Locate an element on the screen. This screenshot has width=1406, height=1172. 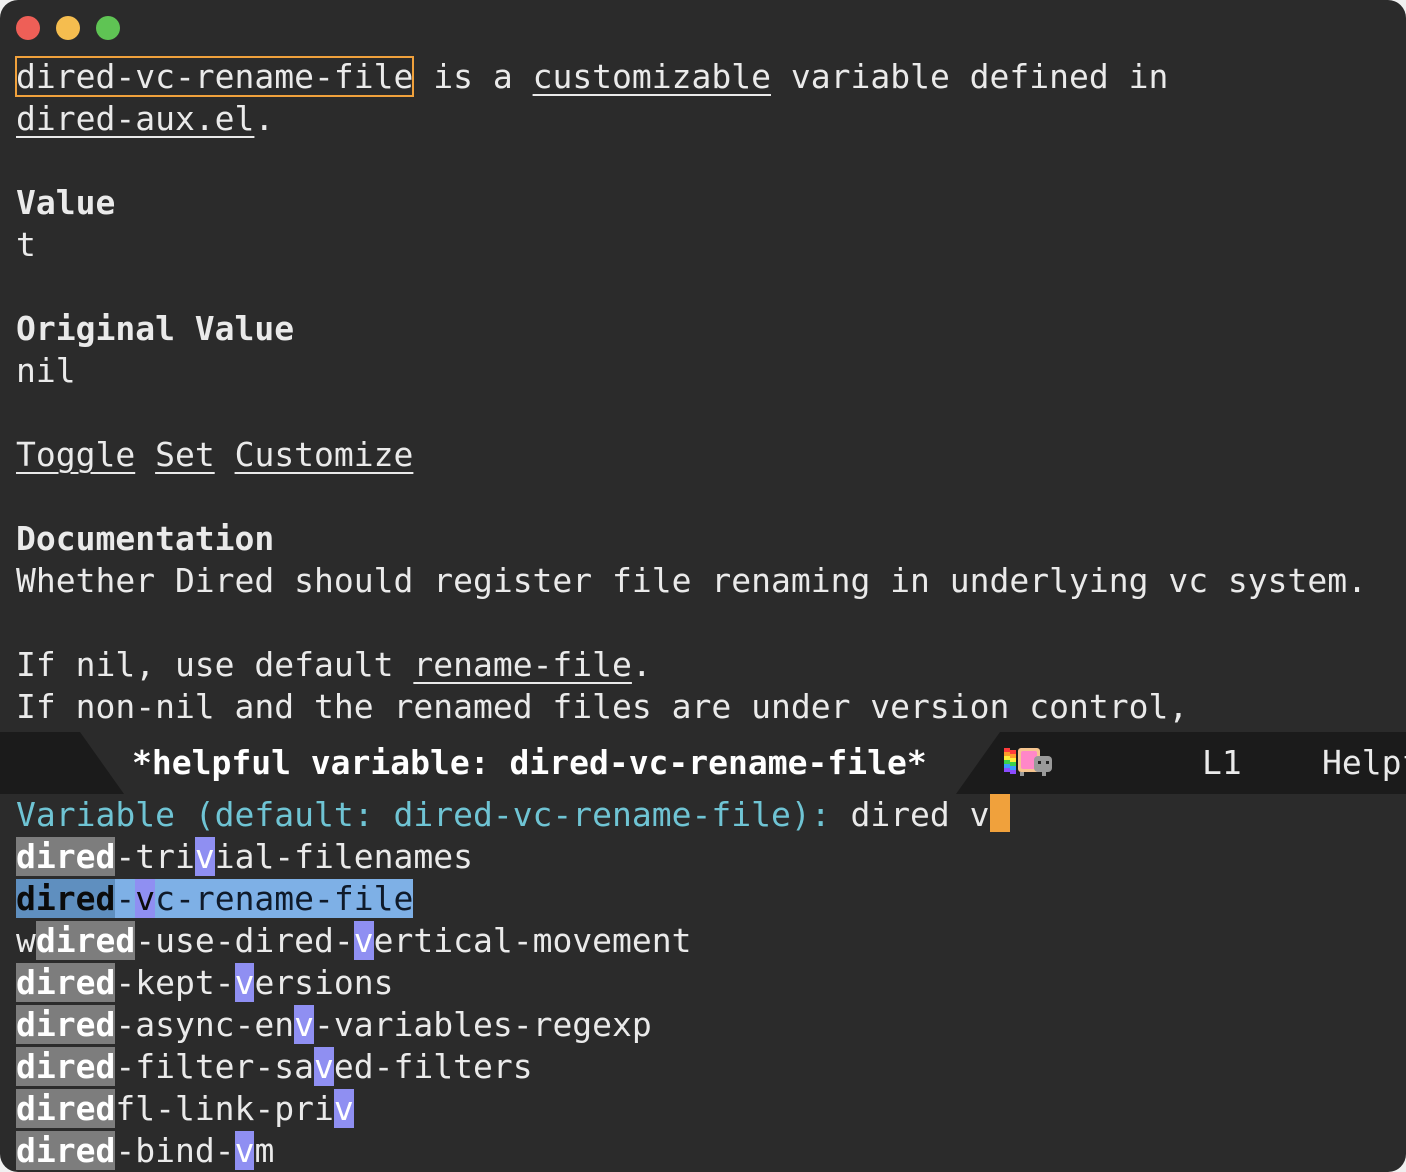
completion-candidate: dired-trivial-filenames is located at coordinates (244, 857).